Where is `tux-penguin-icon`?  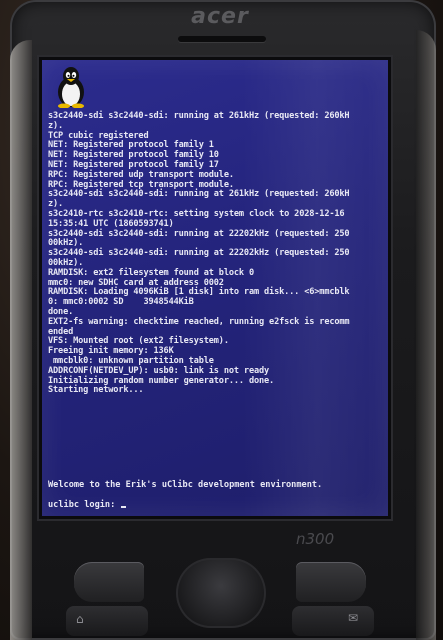 tux-penguin-icon is located at coordinates (71, 87).